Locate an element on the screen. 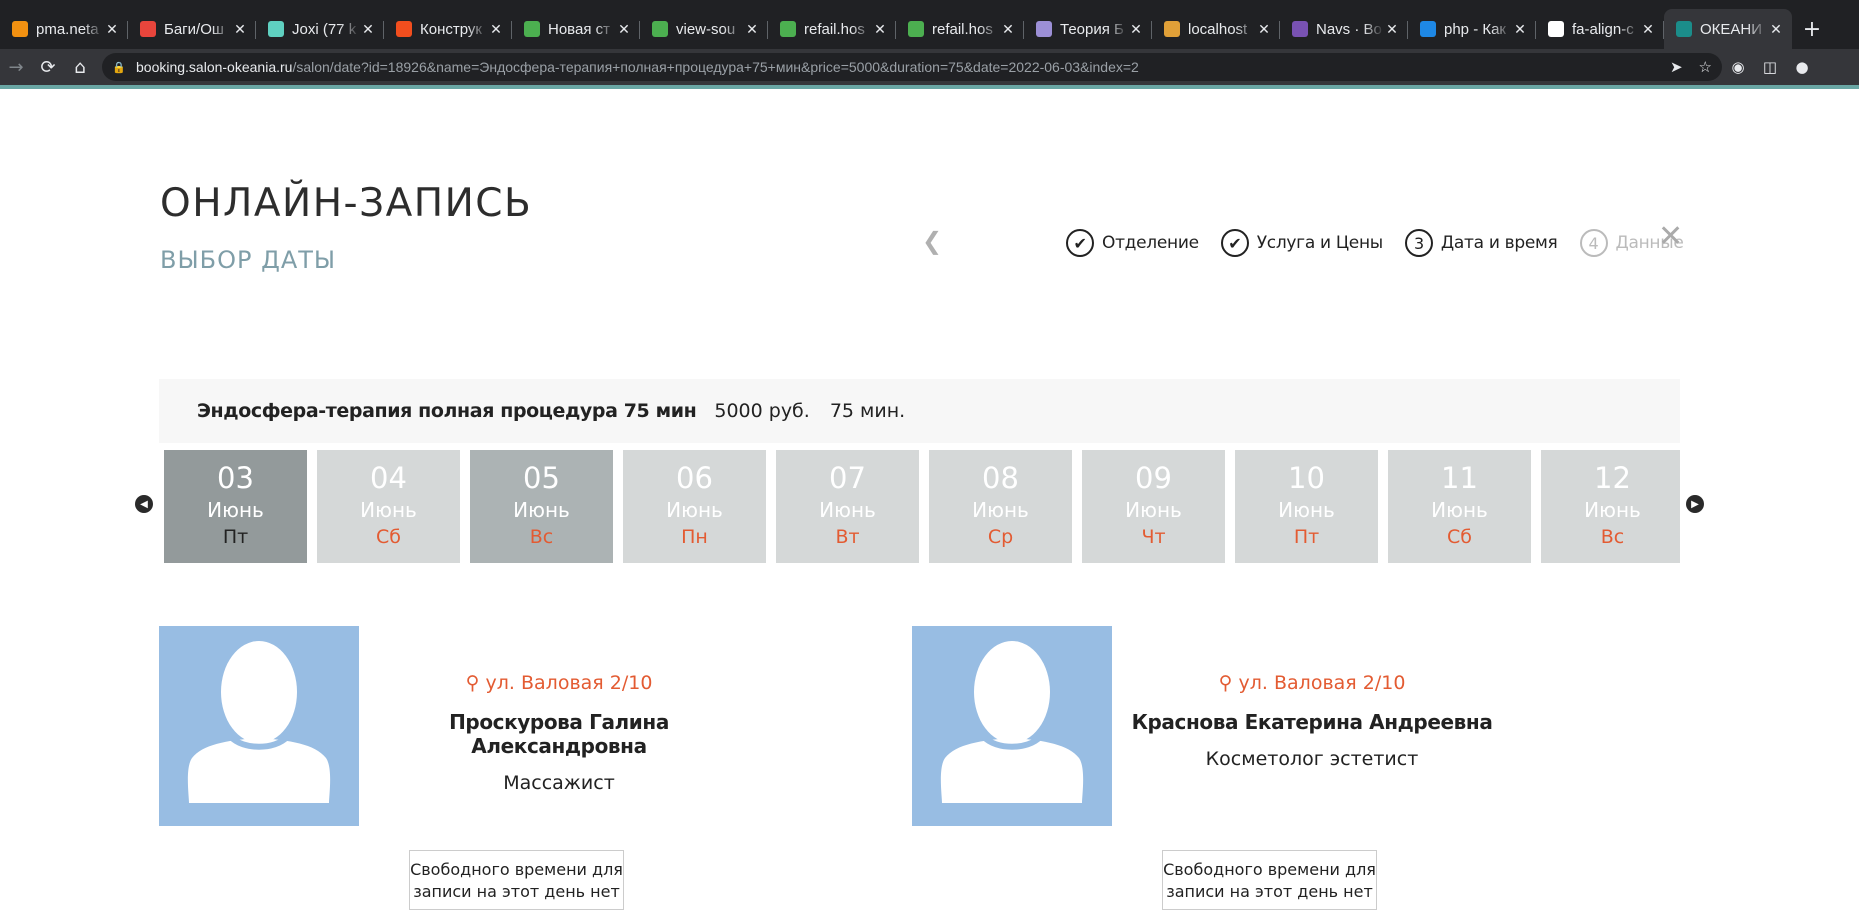 The image size is (1859, 910). specialist-address: ⚲ ул. Валовая 2/10 is located at coordinates (1312, 683).